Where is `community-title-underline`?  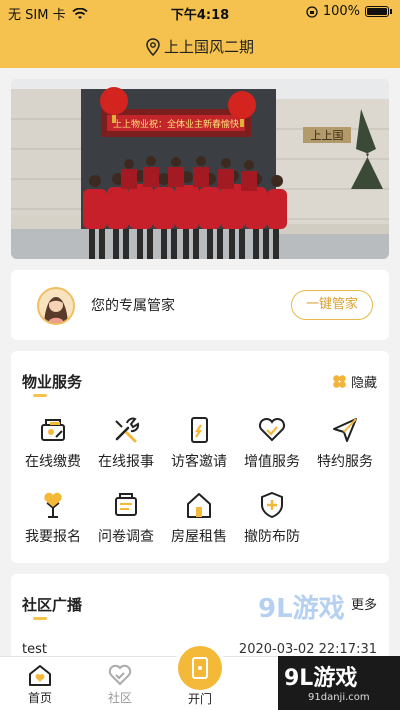
community-title-underline is located at coordinates (40, 618).